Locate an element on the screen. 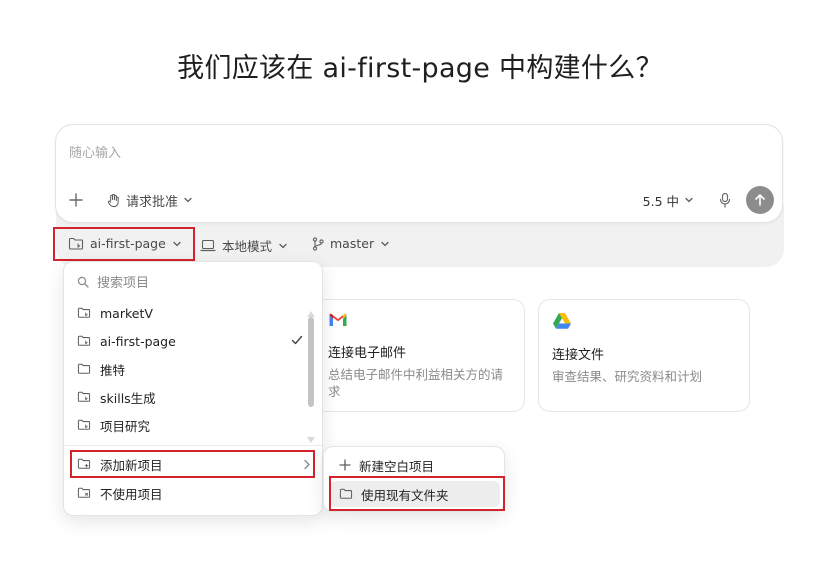  no-project-item: 不使用项目 is located at coordinates (191, 493).